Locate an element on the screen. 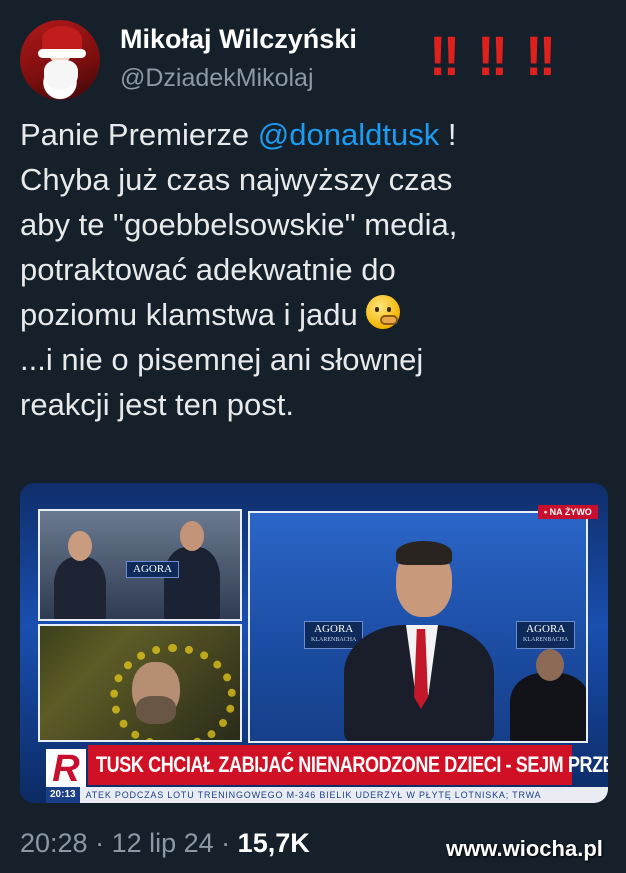  guest-right-head is located at coordinates (192, 536).